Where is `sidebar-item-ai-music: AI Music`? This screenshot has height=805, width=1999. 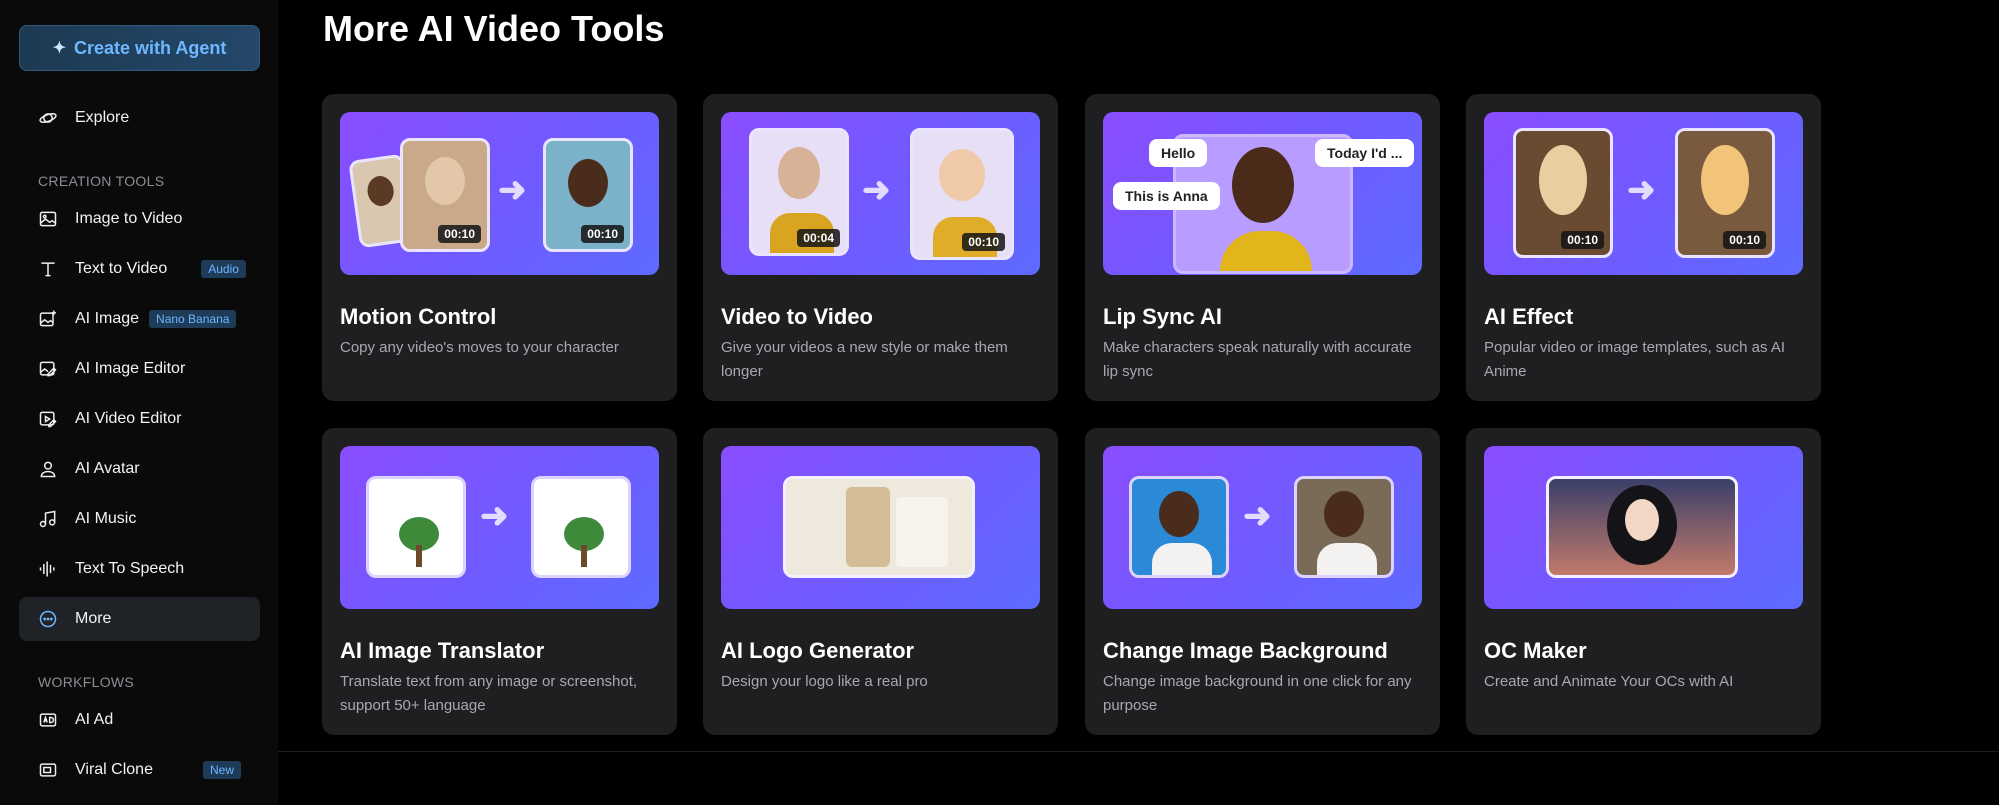 sidebar-item-ai-music: AI Music is located at coordinates (139, 519).